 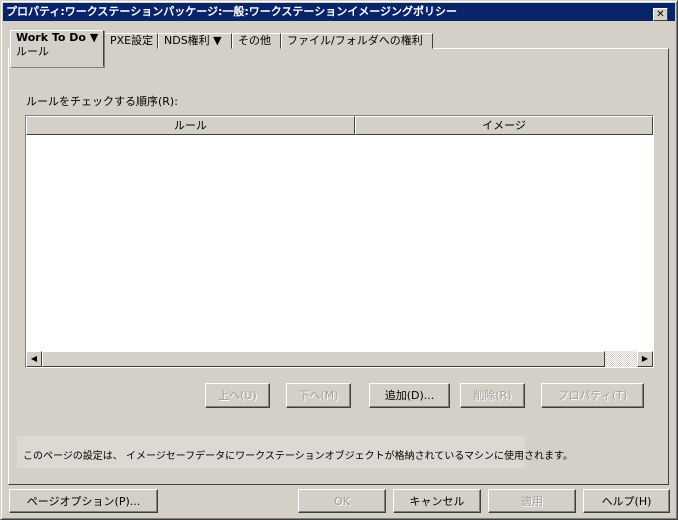 I want to click on column-header-image: イメージ, so click(x=504, y=125).